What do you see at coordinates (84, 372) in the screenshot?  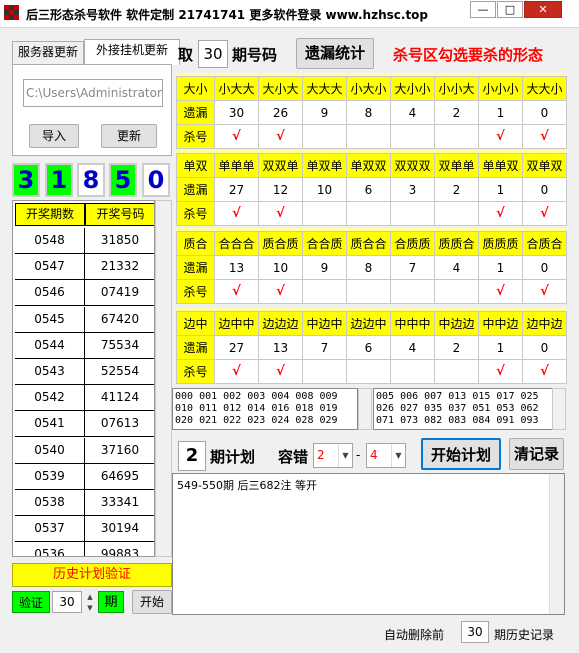 I see `table-row: 0543 52554` at bounding box center [84, 372].